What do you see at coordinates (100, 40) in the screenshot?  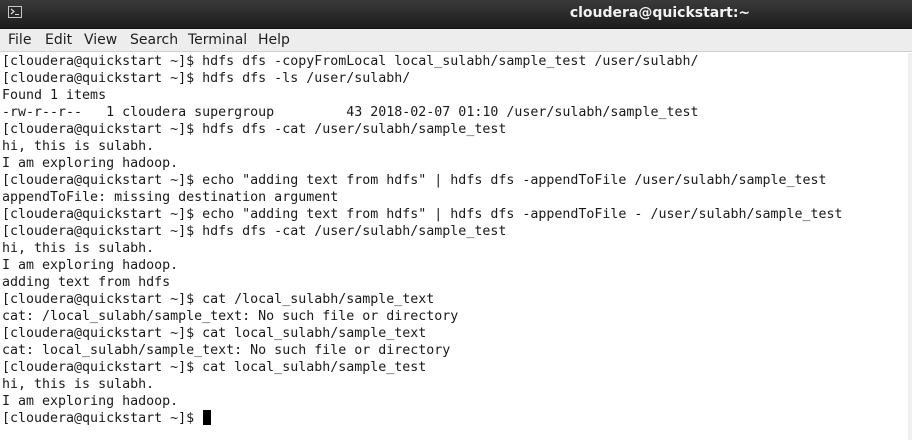 I see `menu-view: View` at bounding box center [100, 40].